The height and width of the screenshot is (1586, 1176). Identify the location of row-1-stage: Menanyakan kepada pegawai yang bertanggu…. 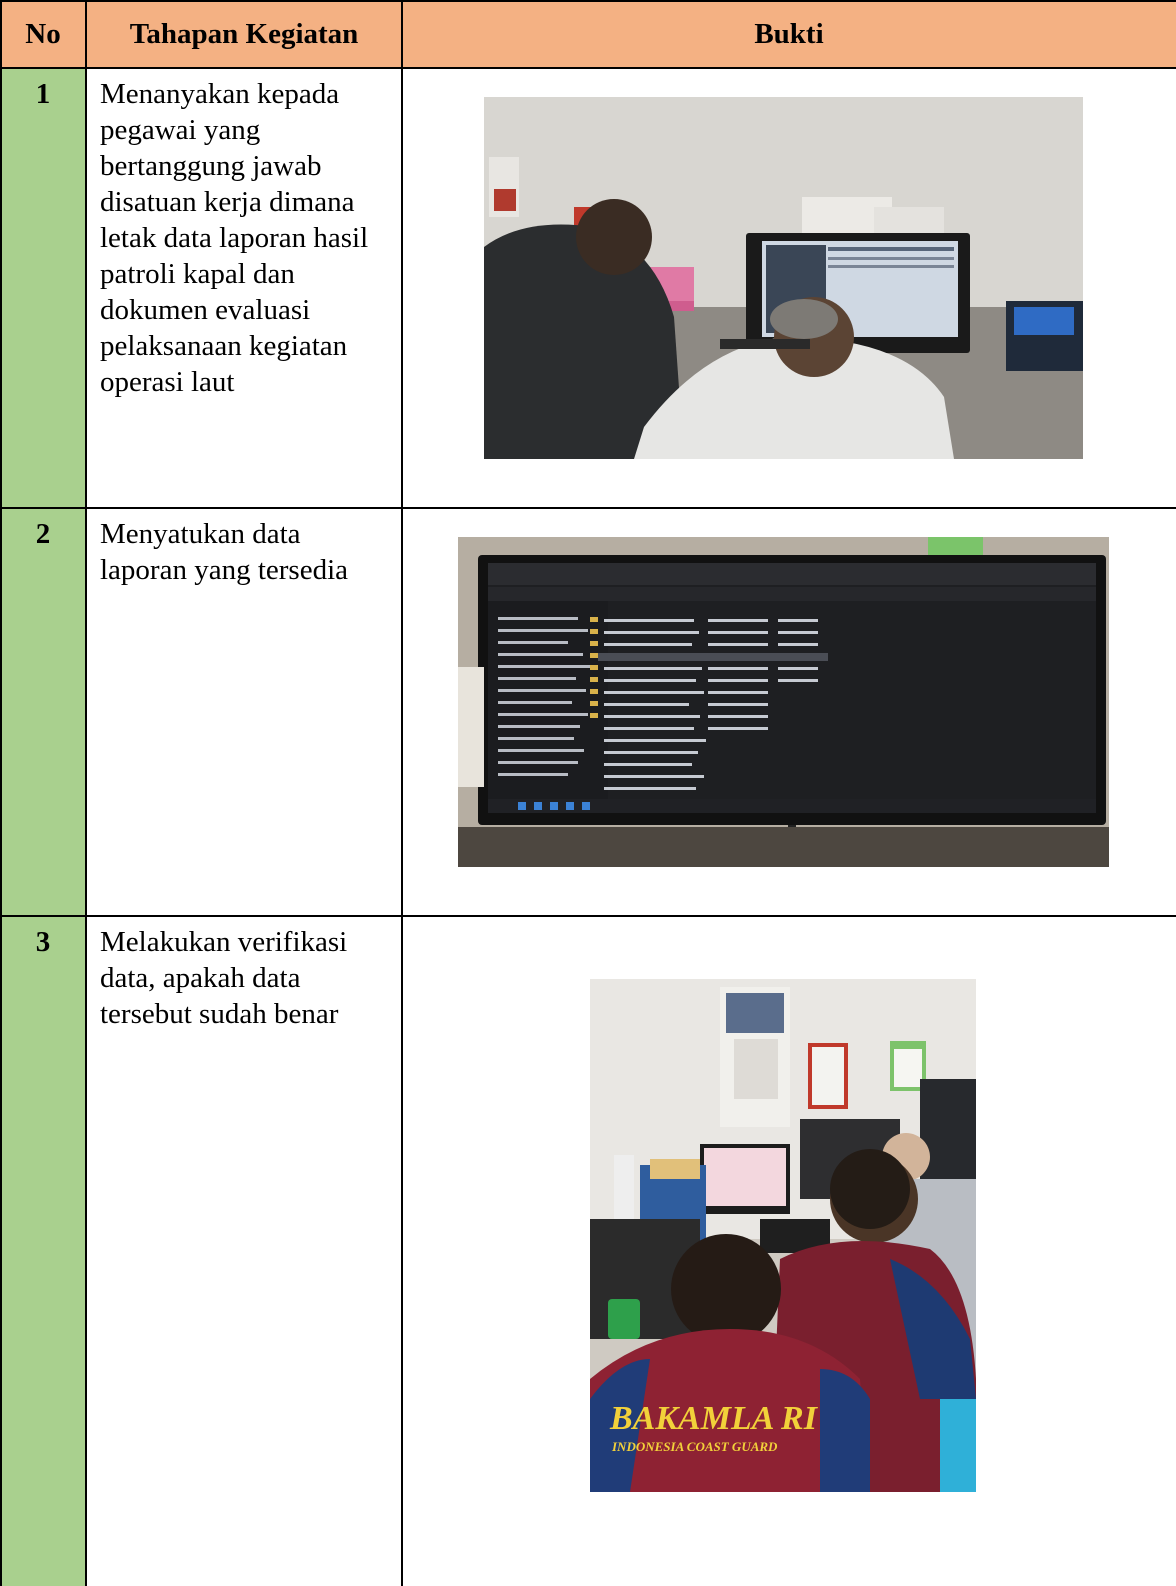
(234, 238).